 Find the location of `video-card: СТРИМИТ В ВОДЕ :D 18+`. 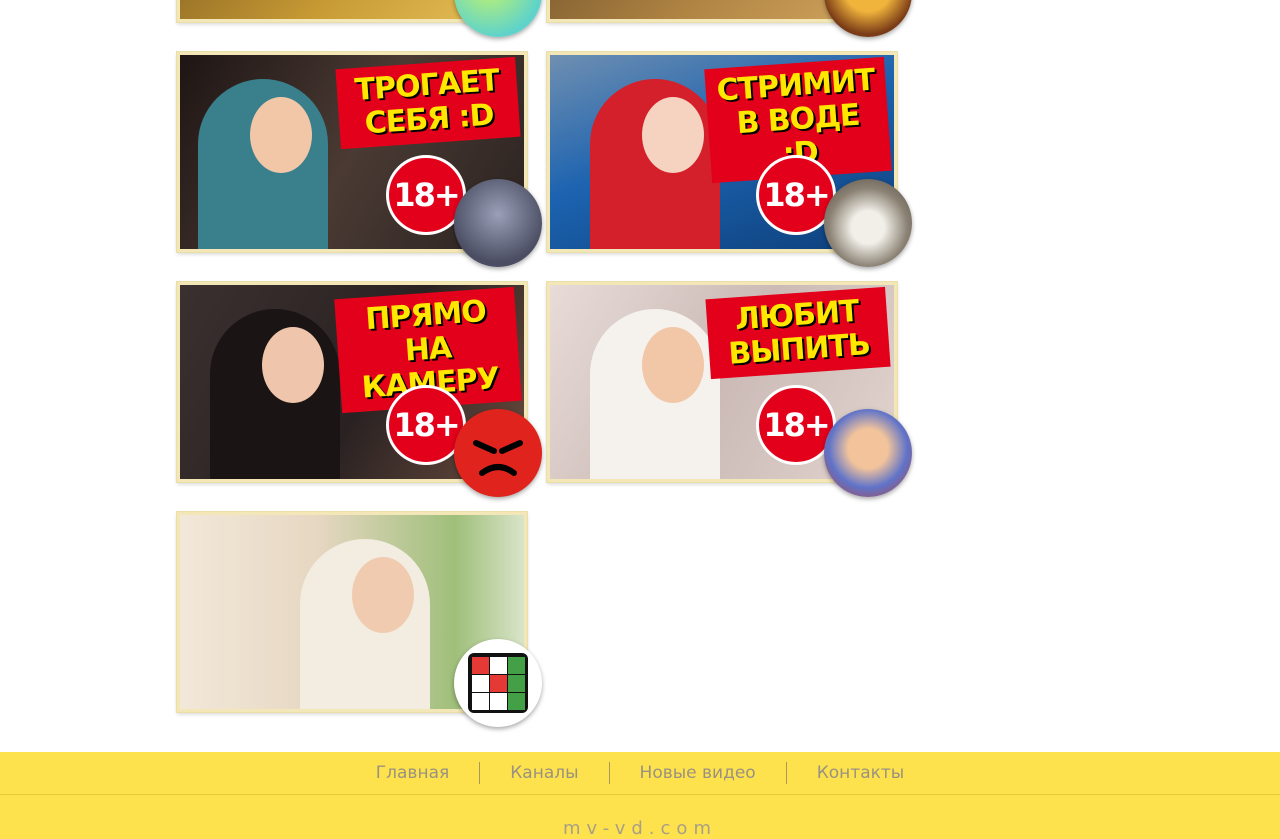

video-card: СТРИМИТ В ВОДЕ :D 18+ is located at coordinates (729, 159).